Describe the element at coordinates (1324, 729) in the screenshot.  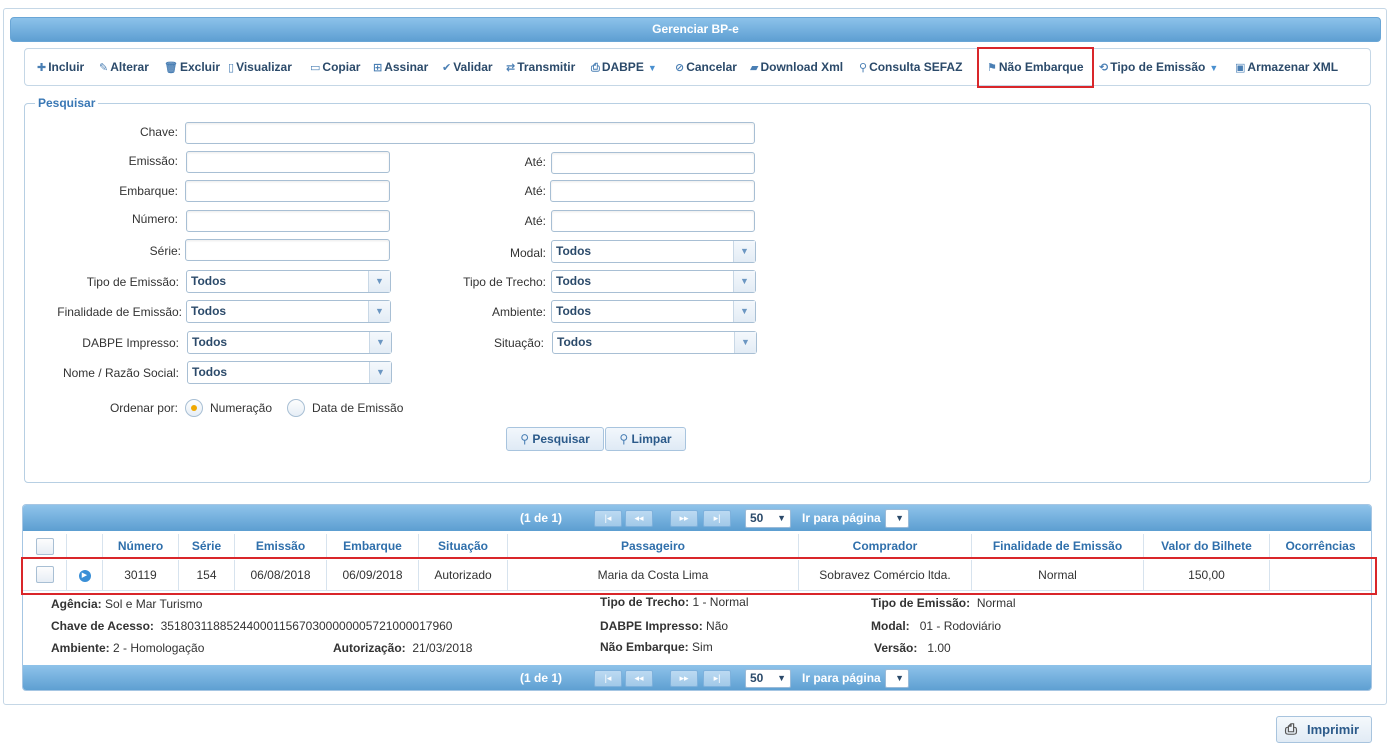
I see `imprimir-button: ⎙ Imprimir` at that location.